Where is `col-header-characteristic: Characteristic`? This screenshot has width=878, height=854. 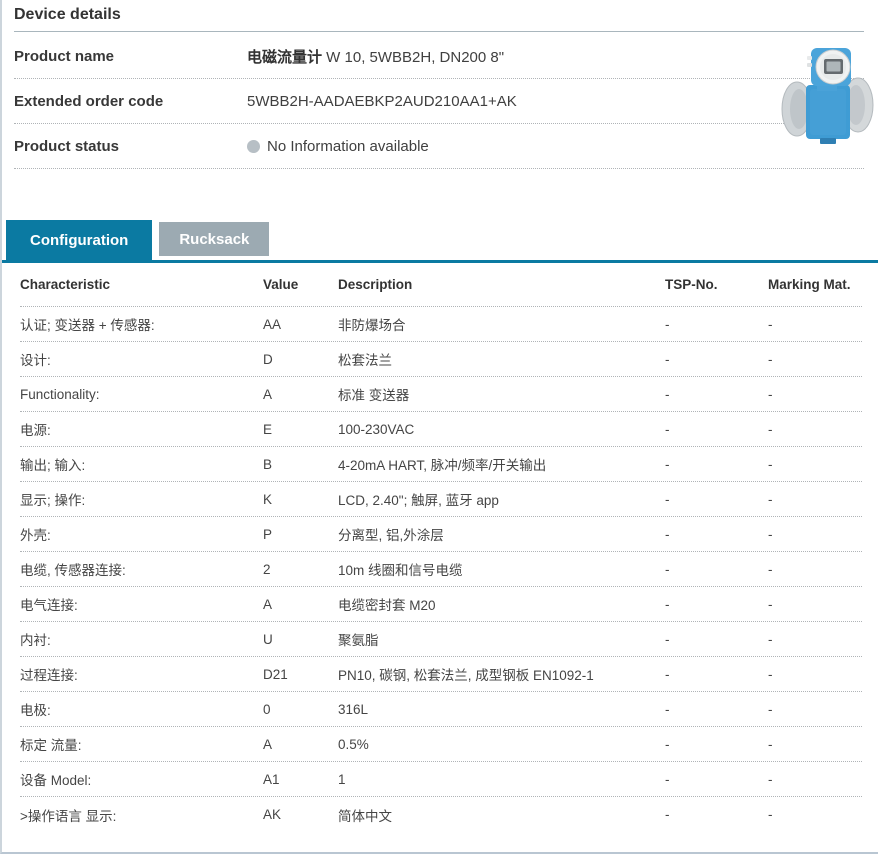 col-header-characteristic: Characteristic is located at coordinates (65, 284).